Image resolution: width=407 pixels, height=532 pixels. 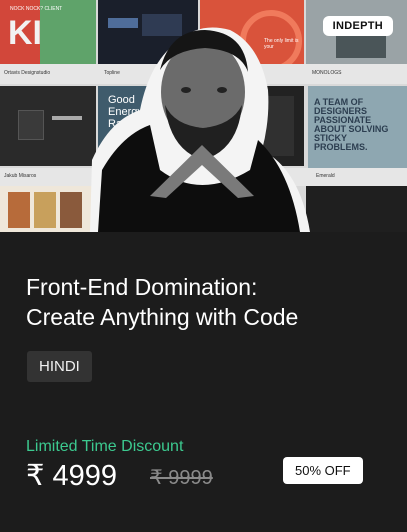 What do you see at coordinates (142, 287) in the screenshot?
I see `course-title-line1: Front-End Domination:` at bounding box center [142, 287].